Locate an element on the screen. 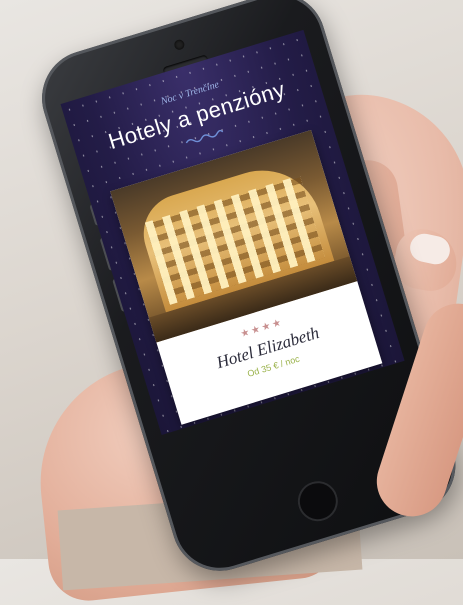  home-button is located at coordinates (317, 501).